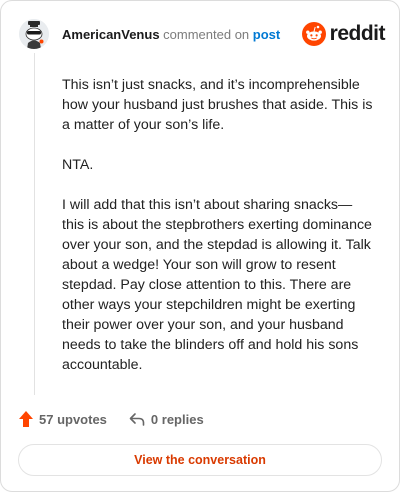  Describe the element at coordinates (357, 33) in the screenshot. I see `reddit-wordmark: reddit` at that location.